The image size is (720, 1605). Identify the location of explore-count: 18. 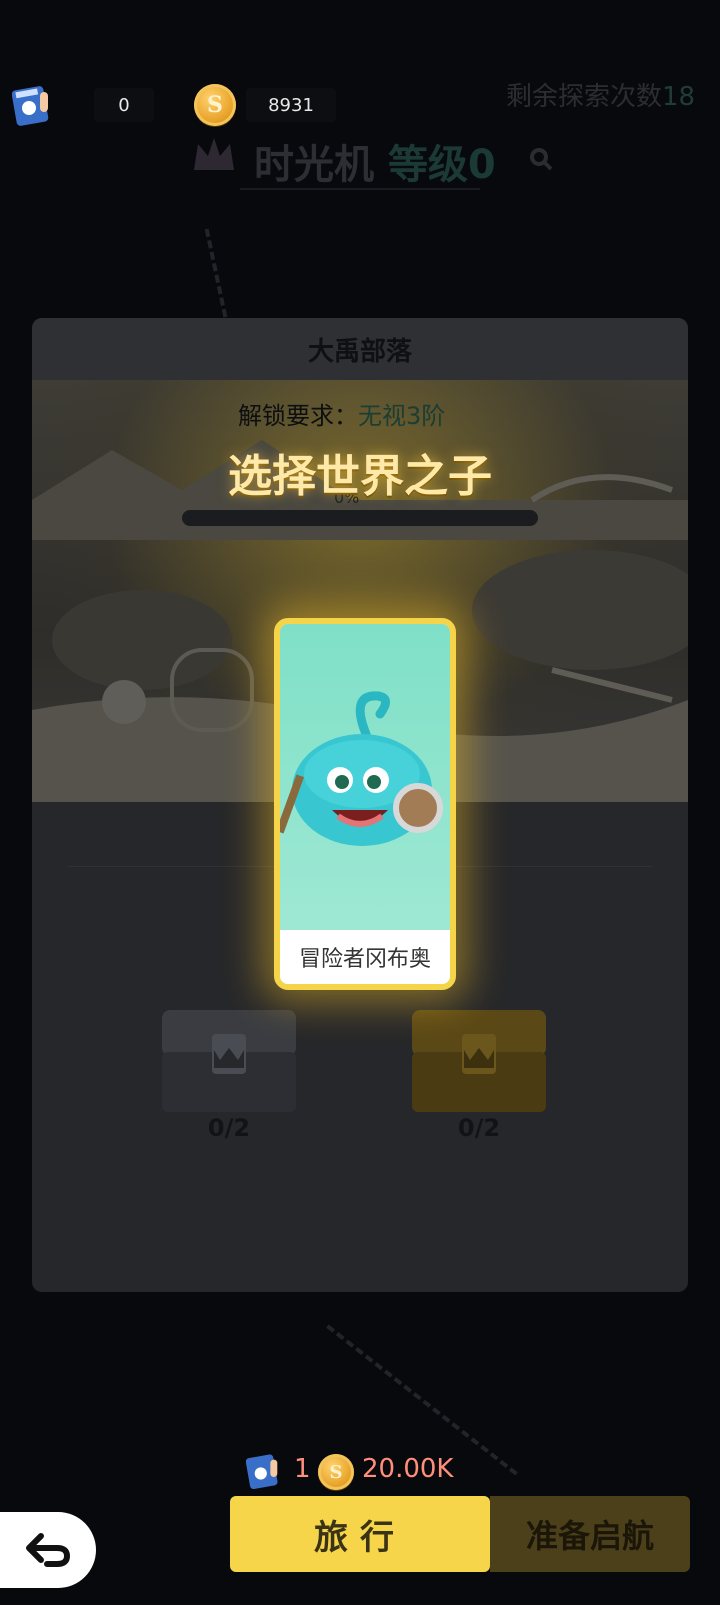
(679, 97).